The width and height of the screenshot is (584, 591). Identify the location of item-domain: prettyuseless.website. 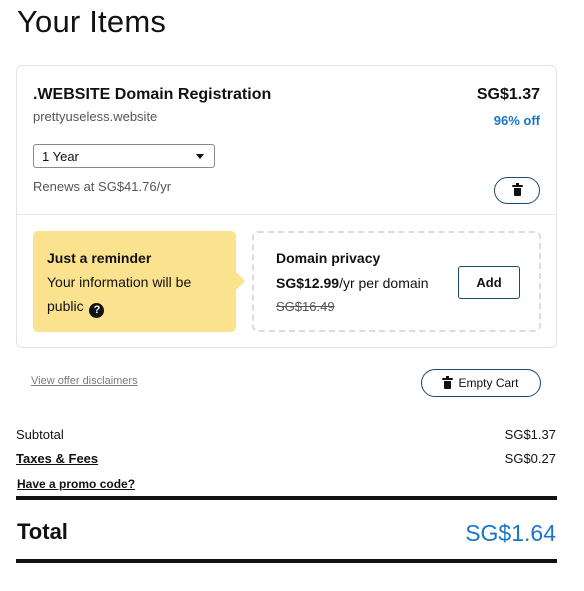
(95, 116).